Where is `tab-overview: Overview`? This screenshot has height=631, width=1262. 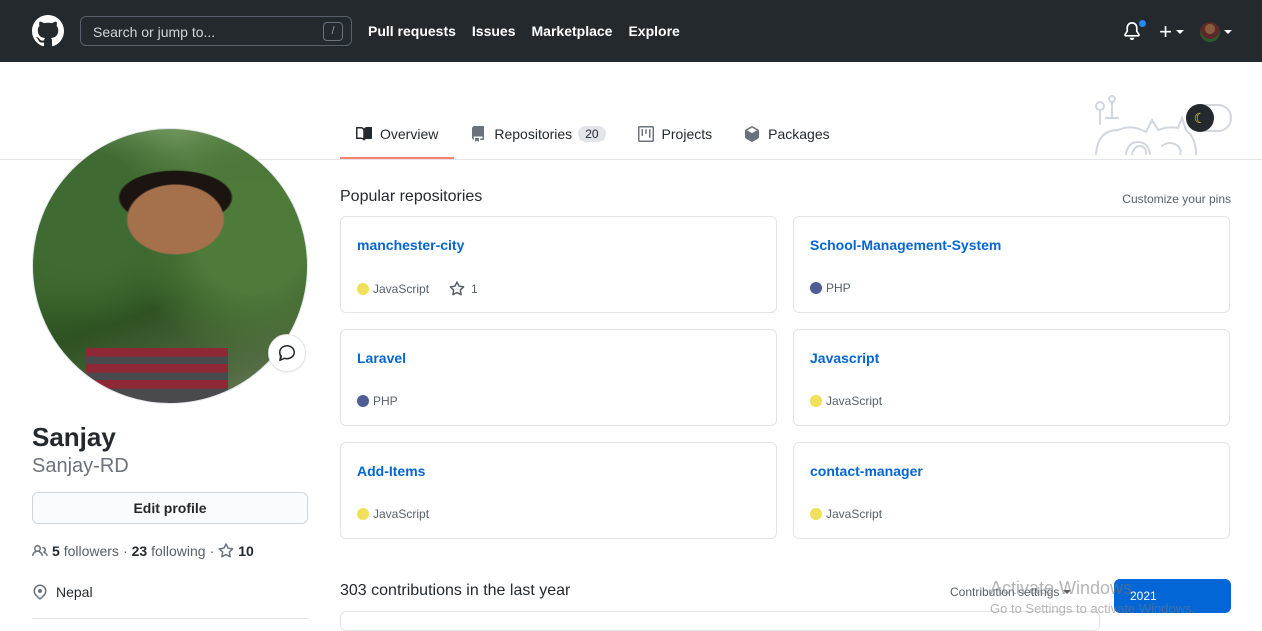
tab-overview: Overview is located at coordinates (397, 136).